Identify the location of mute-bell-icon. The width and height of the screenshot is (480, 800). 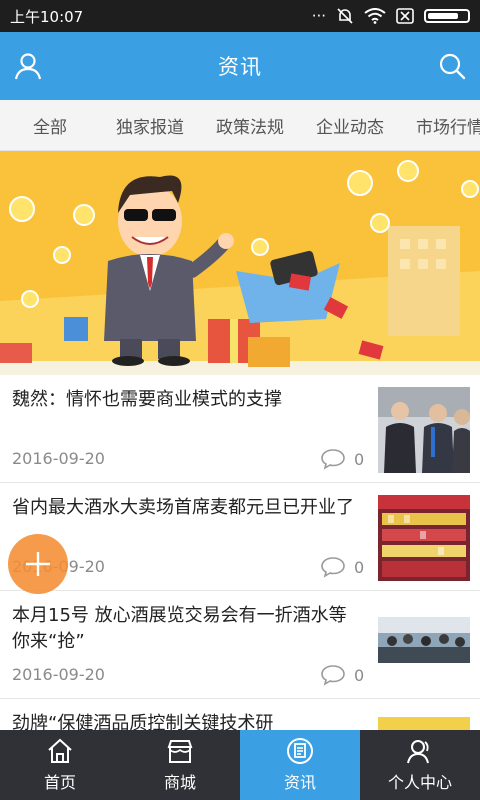
(345, 16).